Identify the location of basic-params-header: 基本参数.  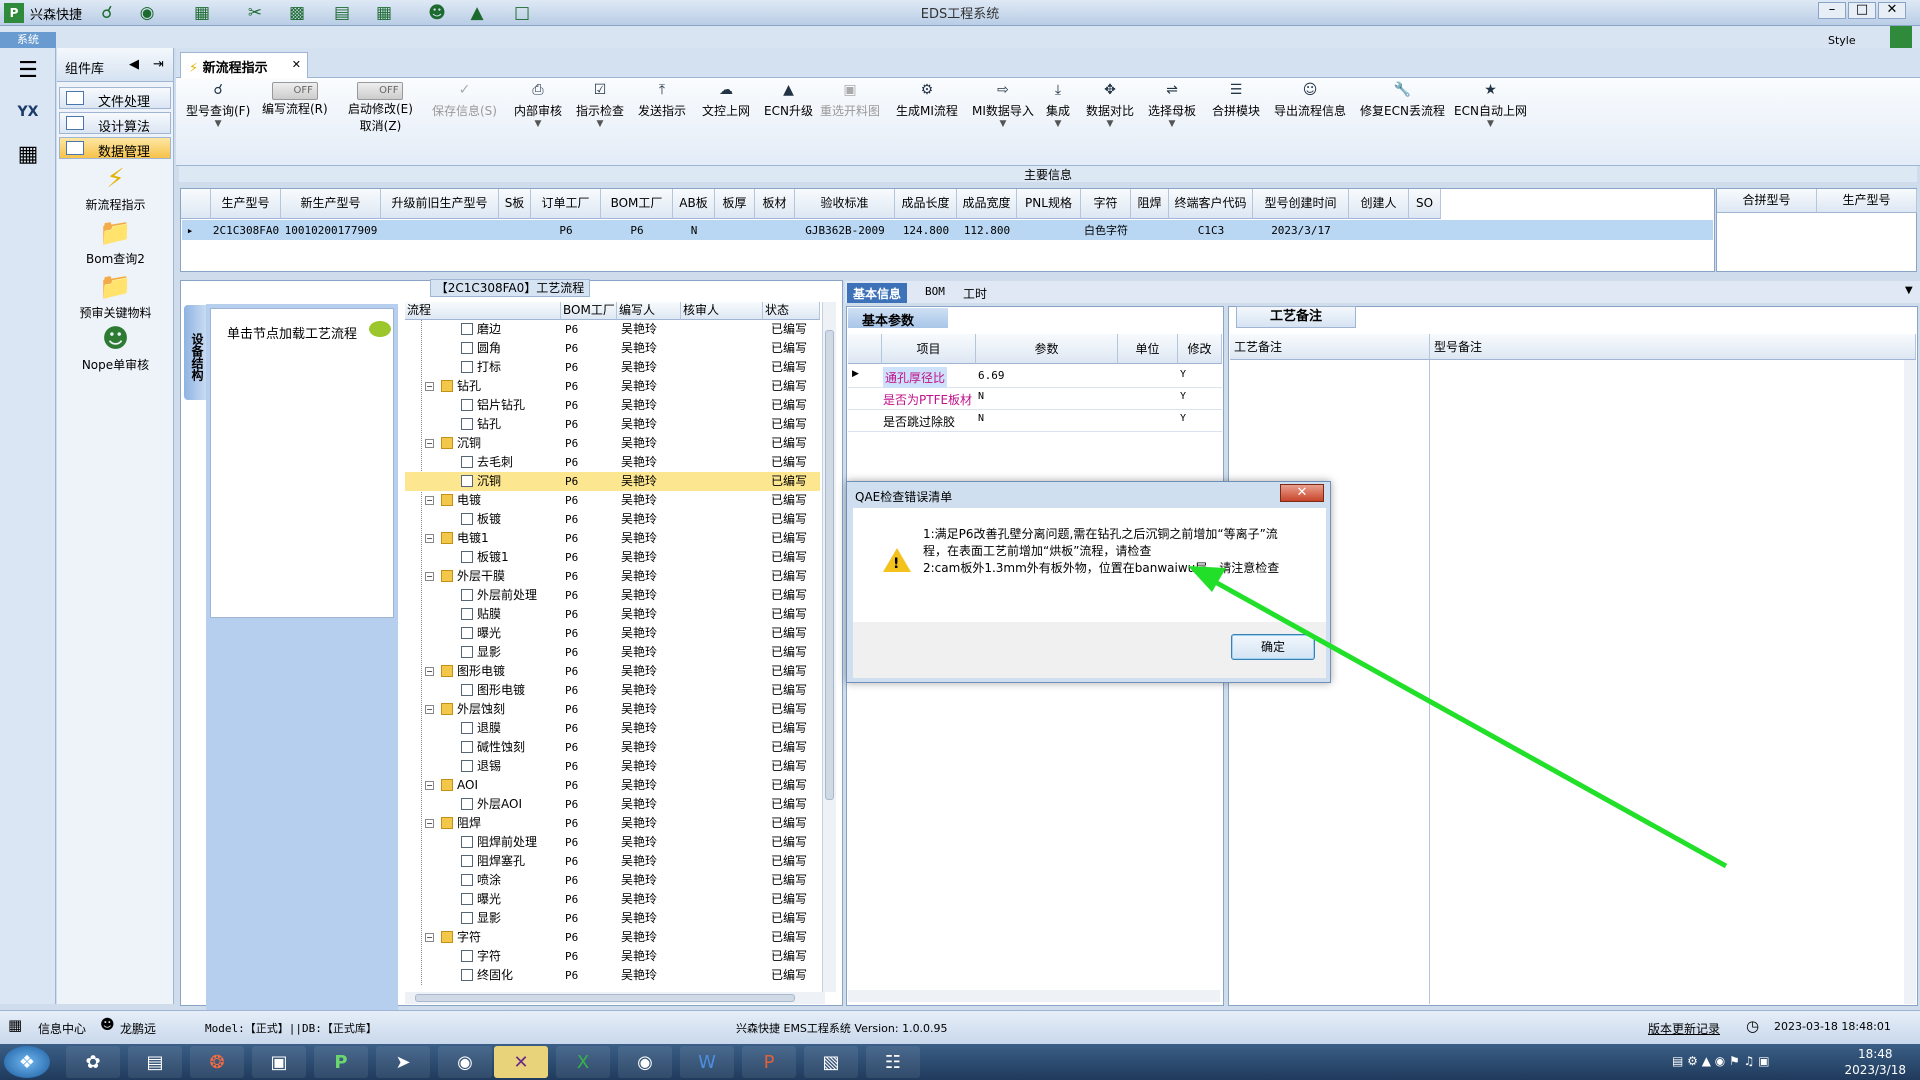
(898, 318).